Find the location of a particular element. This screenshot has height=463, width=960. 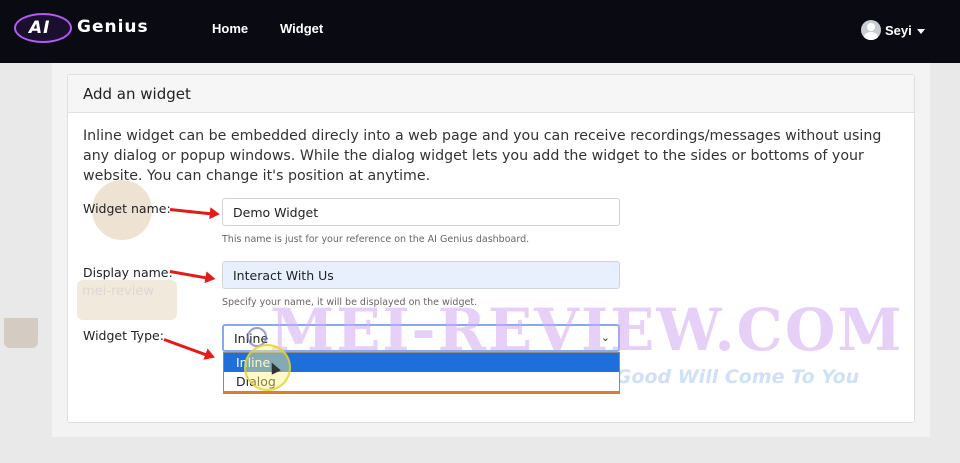

widget-name-label: Widget name: is located at coordinates (127, 208).